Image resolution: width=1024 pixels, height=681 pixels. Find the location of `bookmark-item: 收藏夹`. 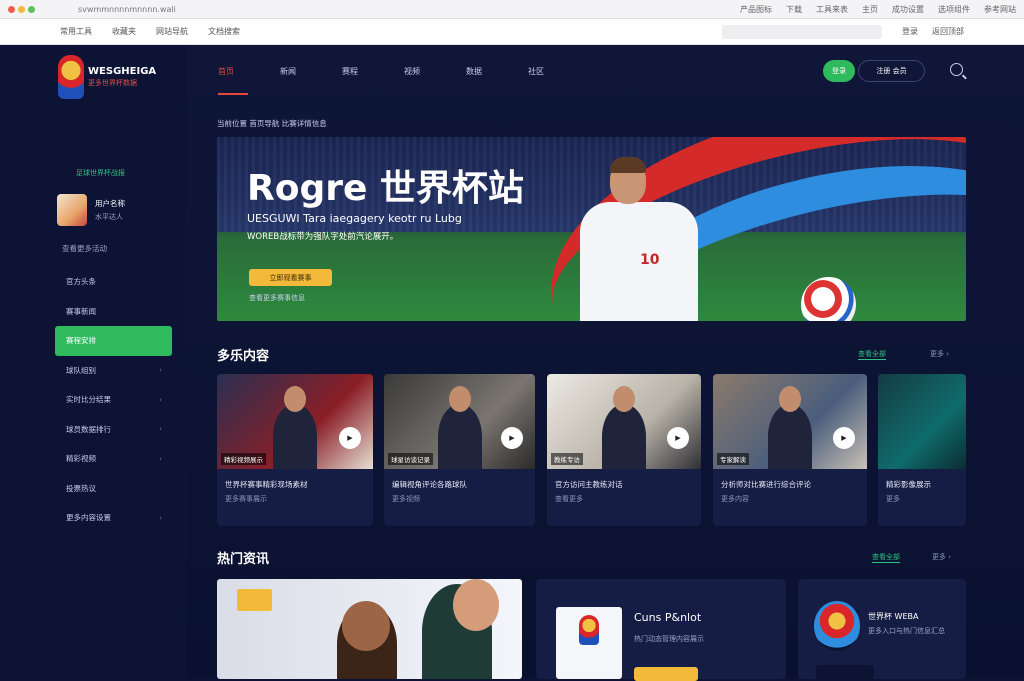

bookmark-item: 收藏夹 is located at coordinates (124, 31).